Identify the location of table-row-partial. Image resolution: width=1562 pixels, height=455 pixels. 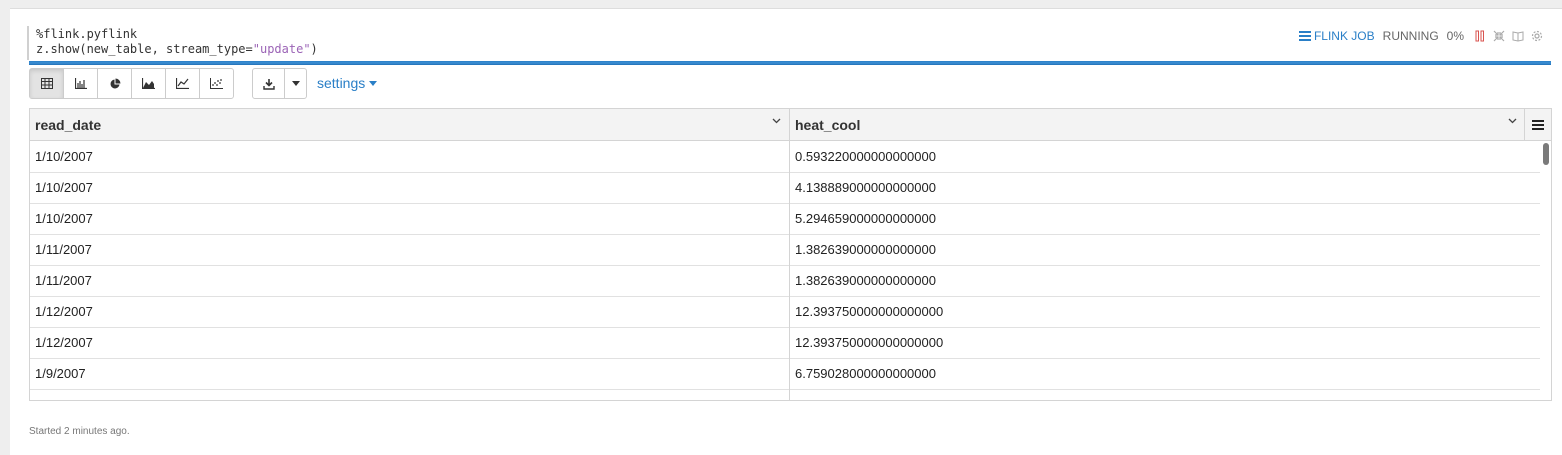
(785, 394).